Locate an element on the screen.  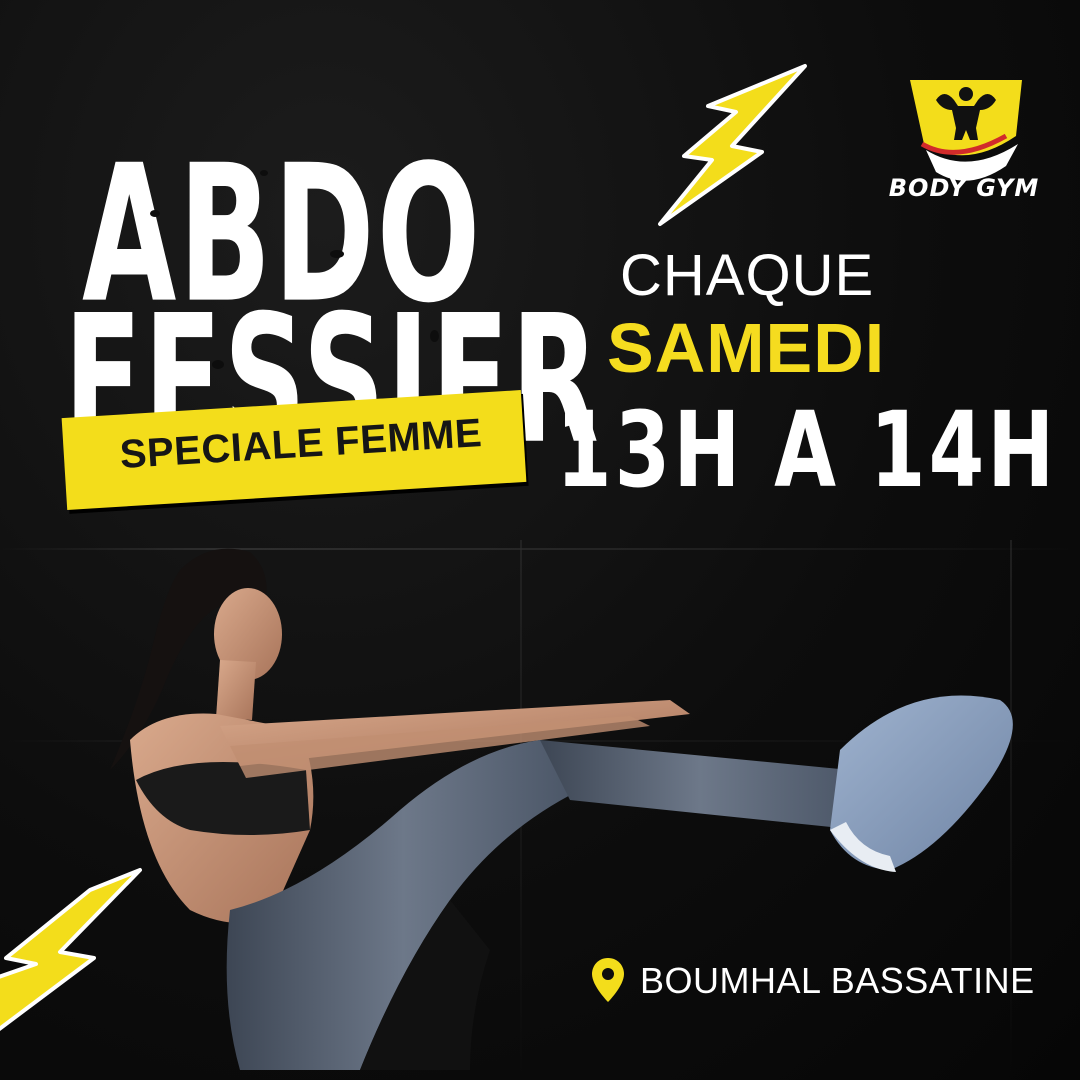
schedule-hours: 13H A 14H is located at coordinates (807, 450).